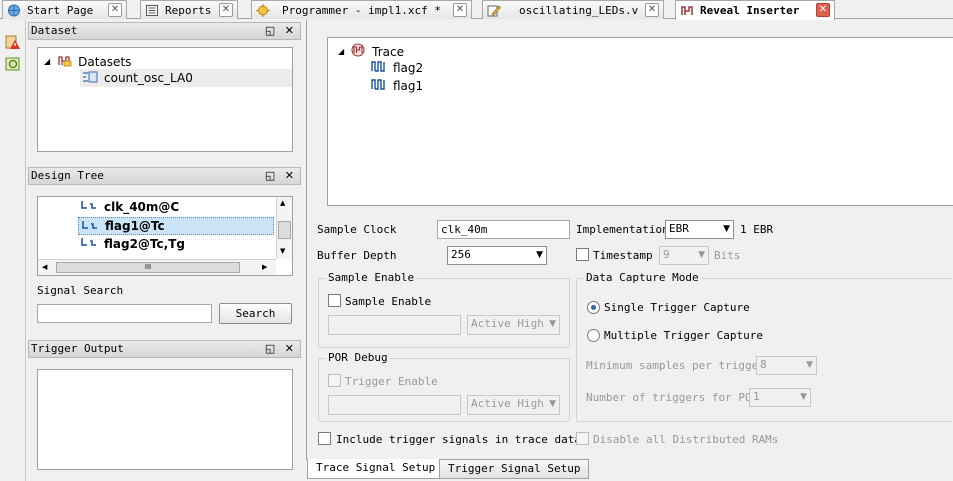 This screenshot has height=481, width=953. Describe the element at coordinates (497, 255) in the screenshot. I see `buffer-depth-select: 256 ▼` at that location.